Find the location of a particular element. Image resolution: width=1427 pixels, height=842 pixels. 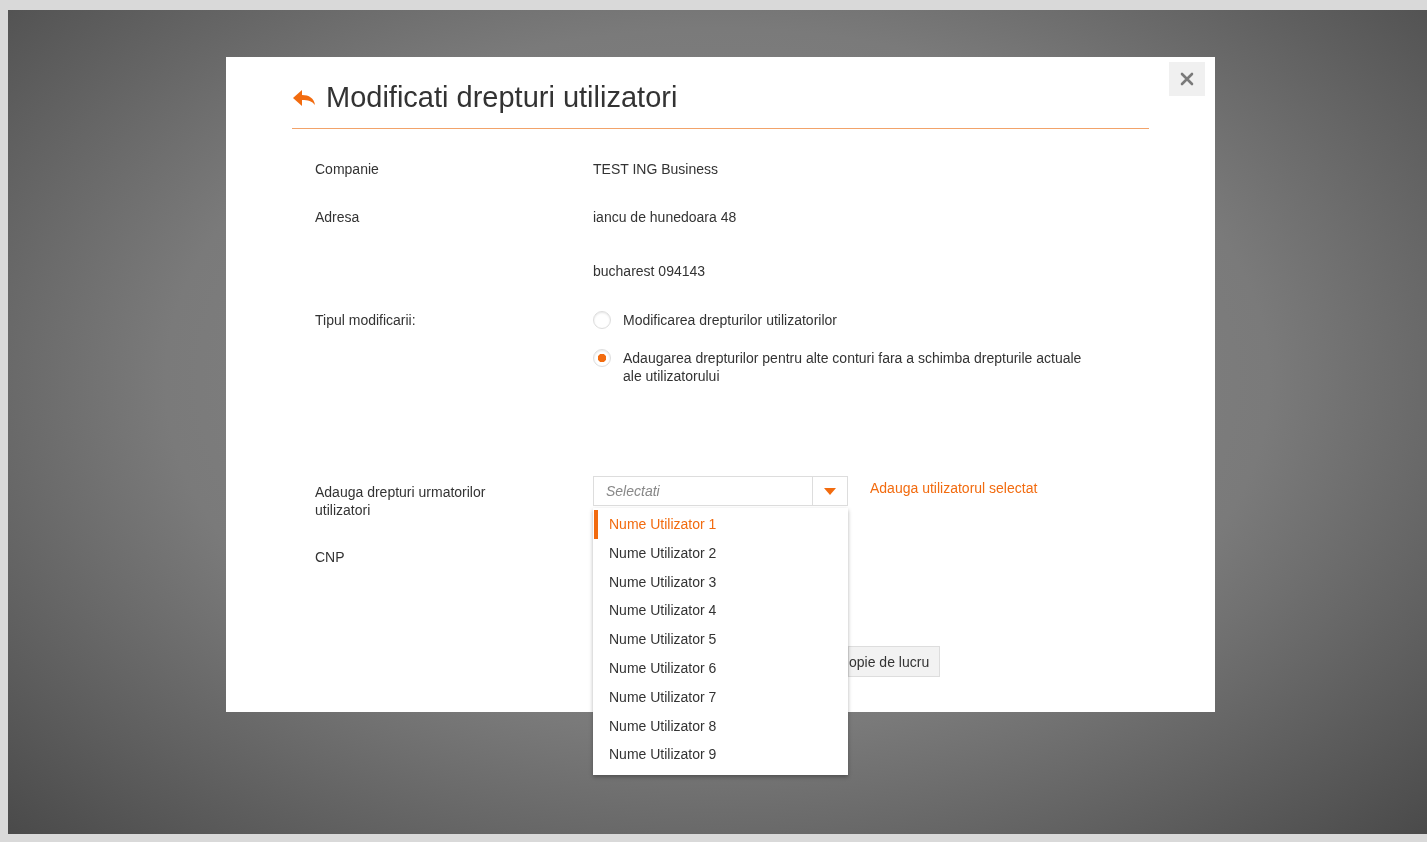

radio-label: Adaugarea drepturilor pentru alte conturi fara a schimba drepturile actuale ale utilizatorului is located at coordinates (853, 367).